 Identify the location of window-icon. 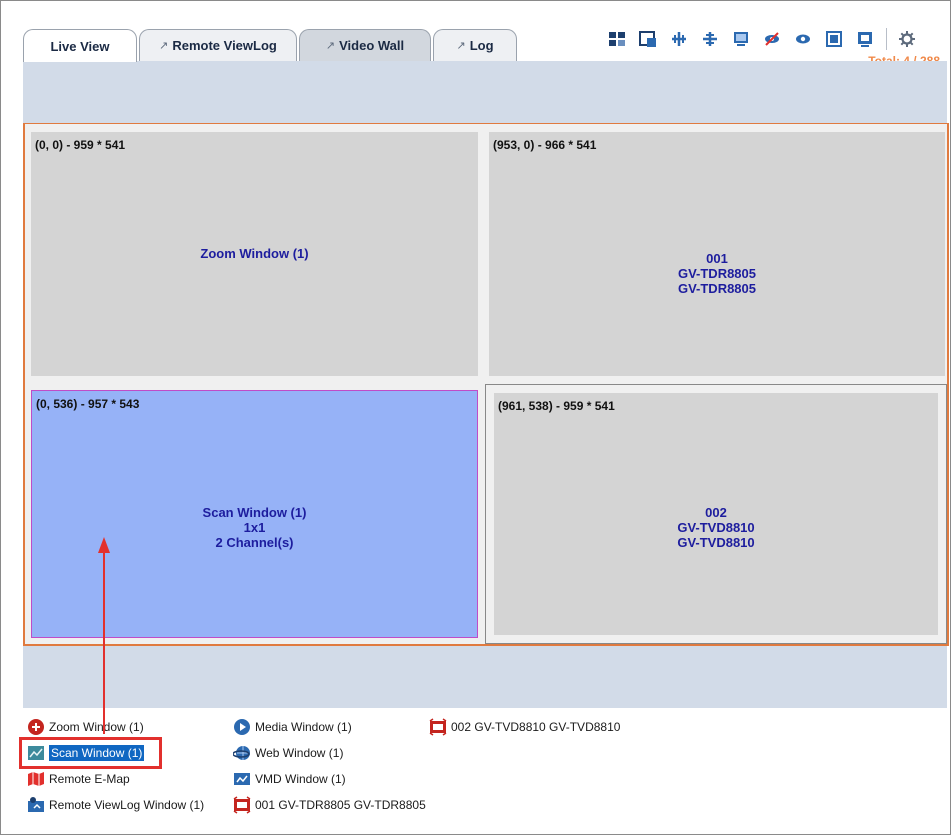
(648, 39).